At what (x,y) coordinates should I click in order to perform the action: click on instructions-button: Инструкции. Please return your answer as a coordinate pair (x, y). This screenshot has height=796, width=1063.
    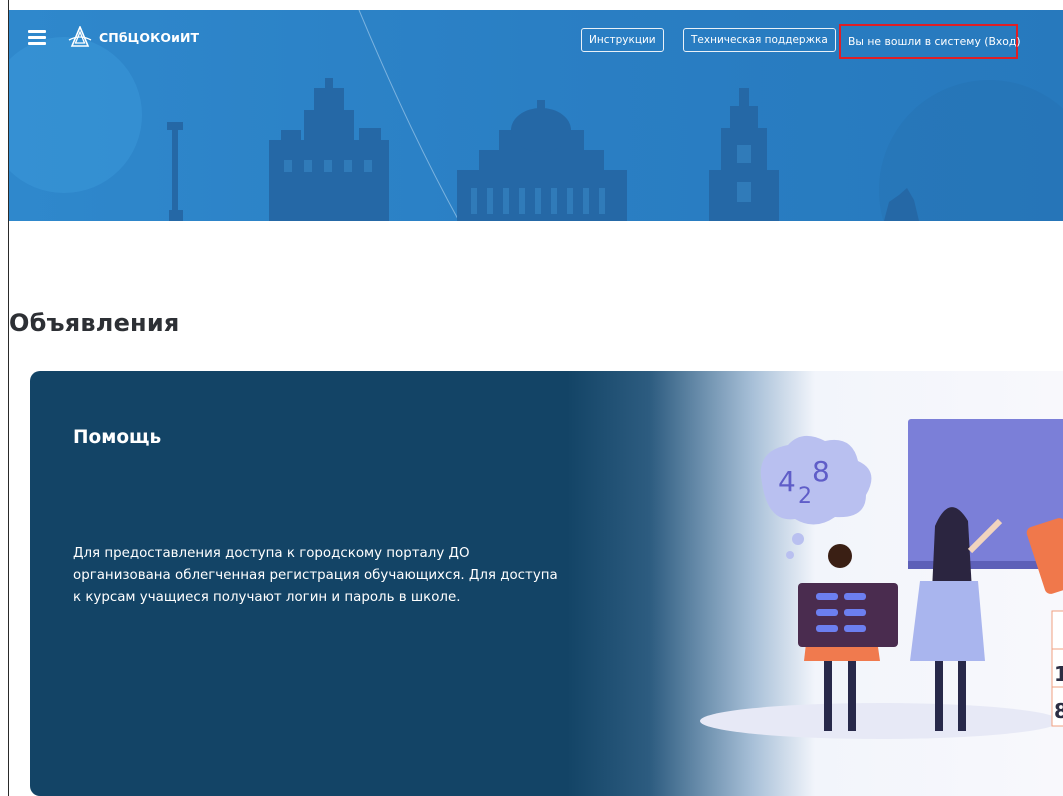
    Looking at the image, I should click on (622, 40).